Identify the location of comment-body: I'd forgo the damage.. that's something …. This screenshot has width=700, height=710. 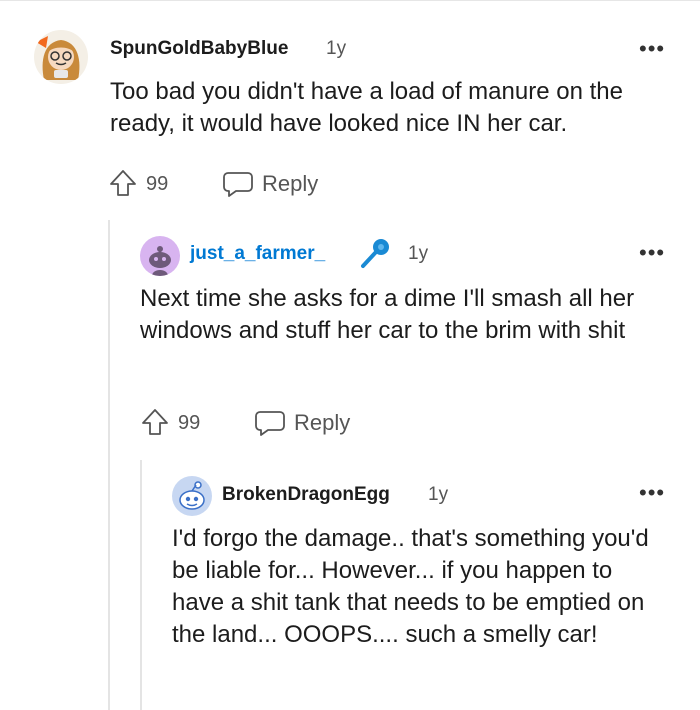
(410, 586).